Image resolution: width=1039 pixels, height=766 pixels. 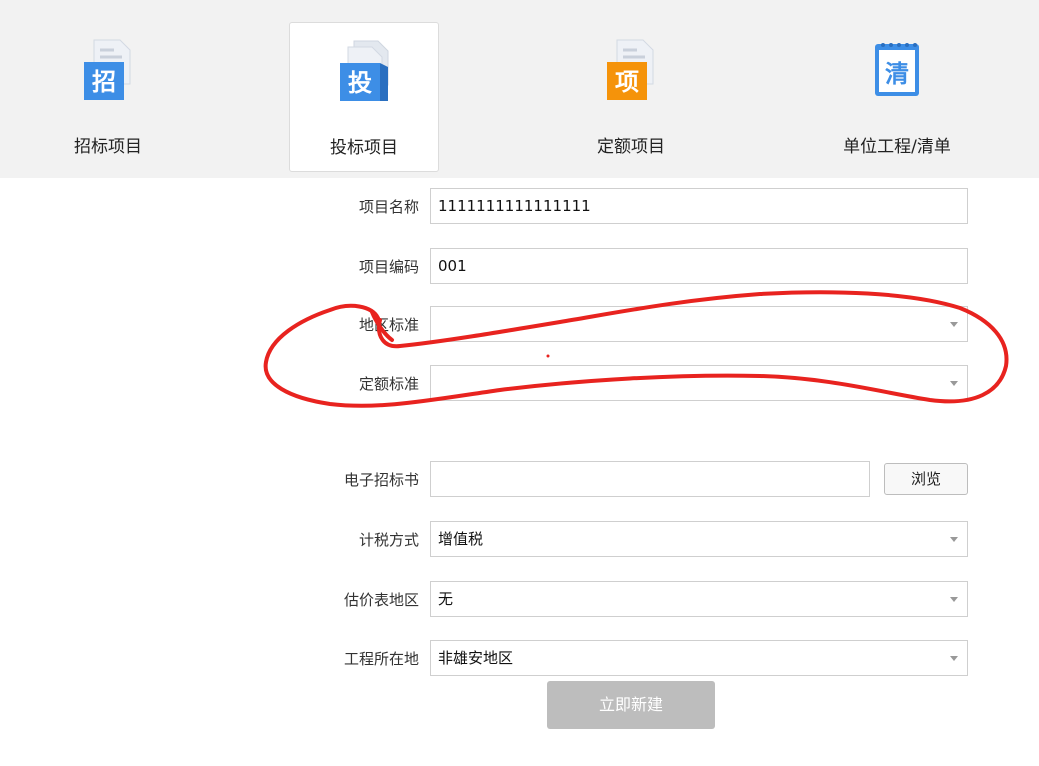 What do you see at coordinates (897, 74) in the screenshot?
I see `svg-text: 清` at bounding box center [897, 74].